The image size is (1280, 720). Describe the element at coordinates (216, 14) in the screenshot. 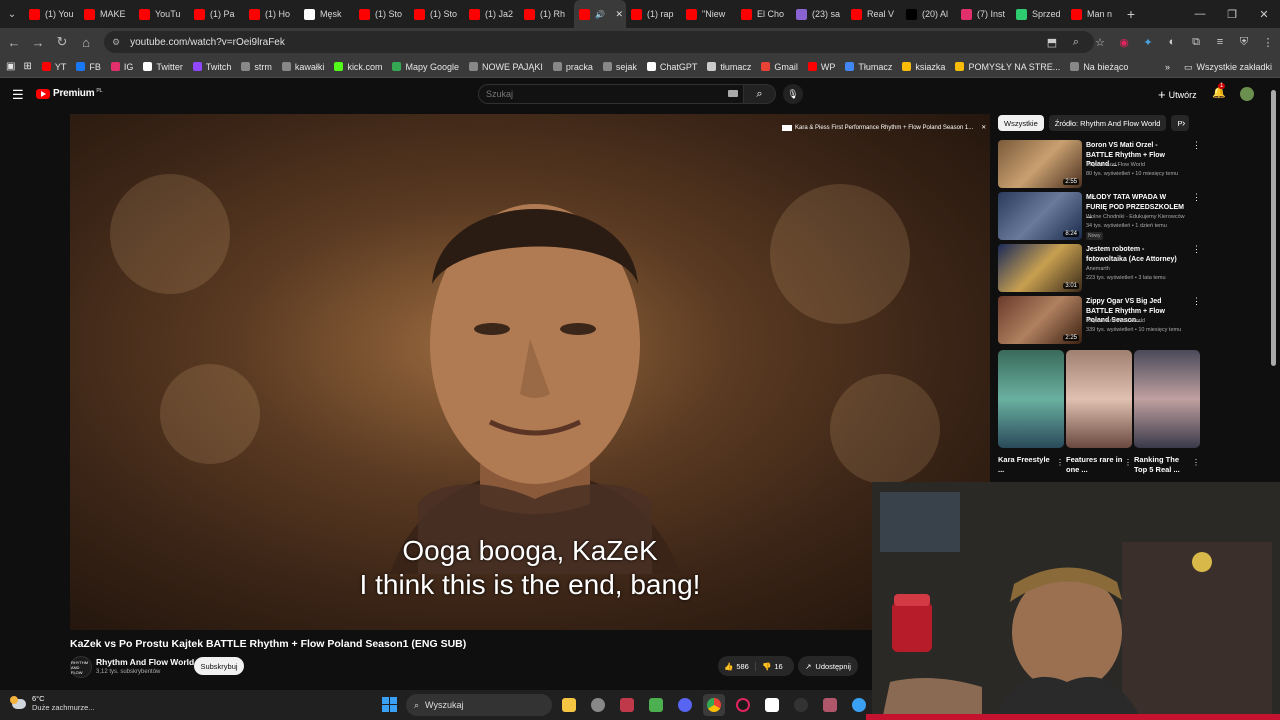

I see `browser-tab: (1) Pa` at that location.